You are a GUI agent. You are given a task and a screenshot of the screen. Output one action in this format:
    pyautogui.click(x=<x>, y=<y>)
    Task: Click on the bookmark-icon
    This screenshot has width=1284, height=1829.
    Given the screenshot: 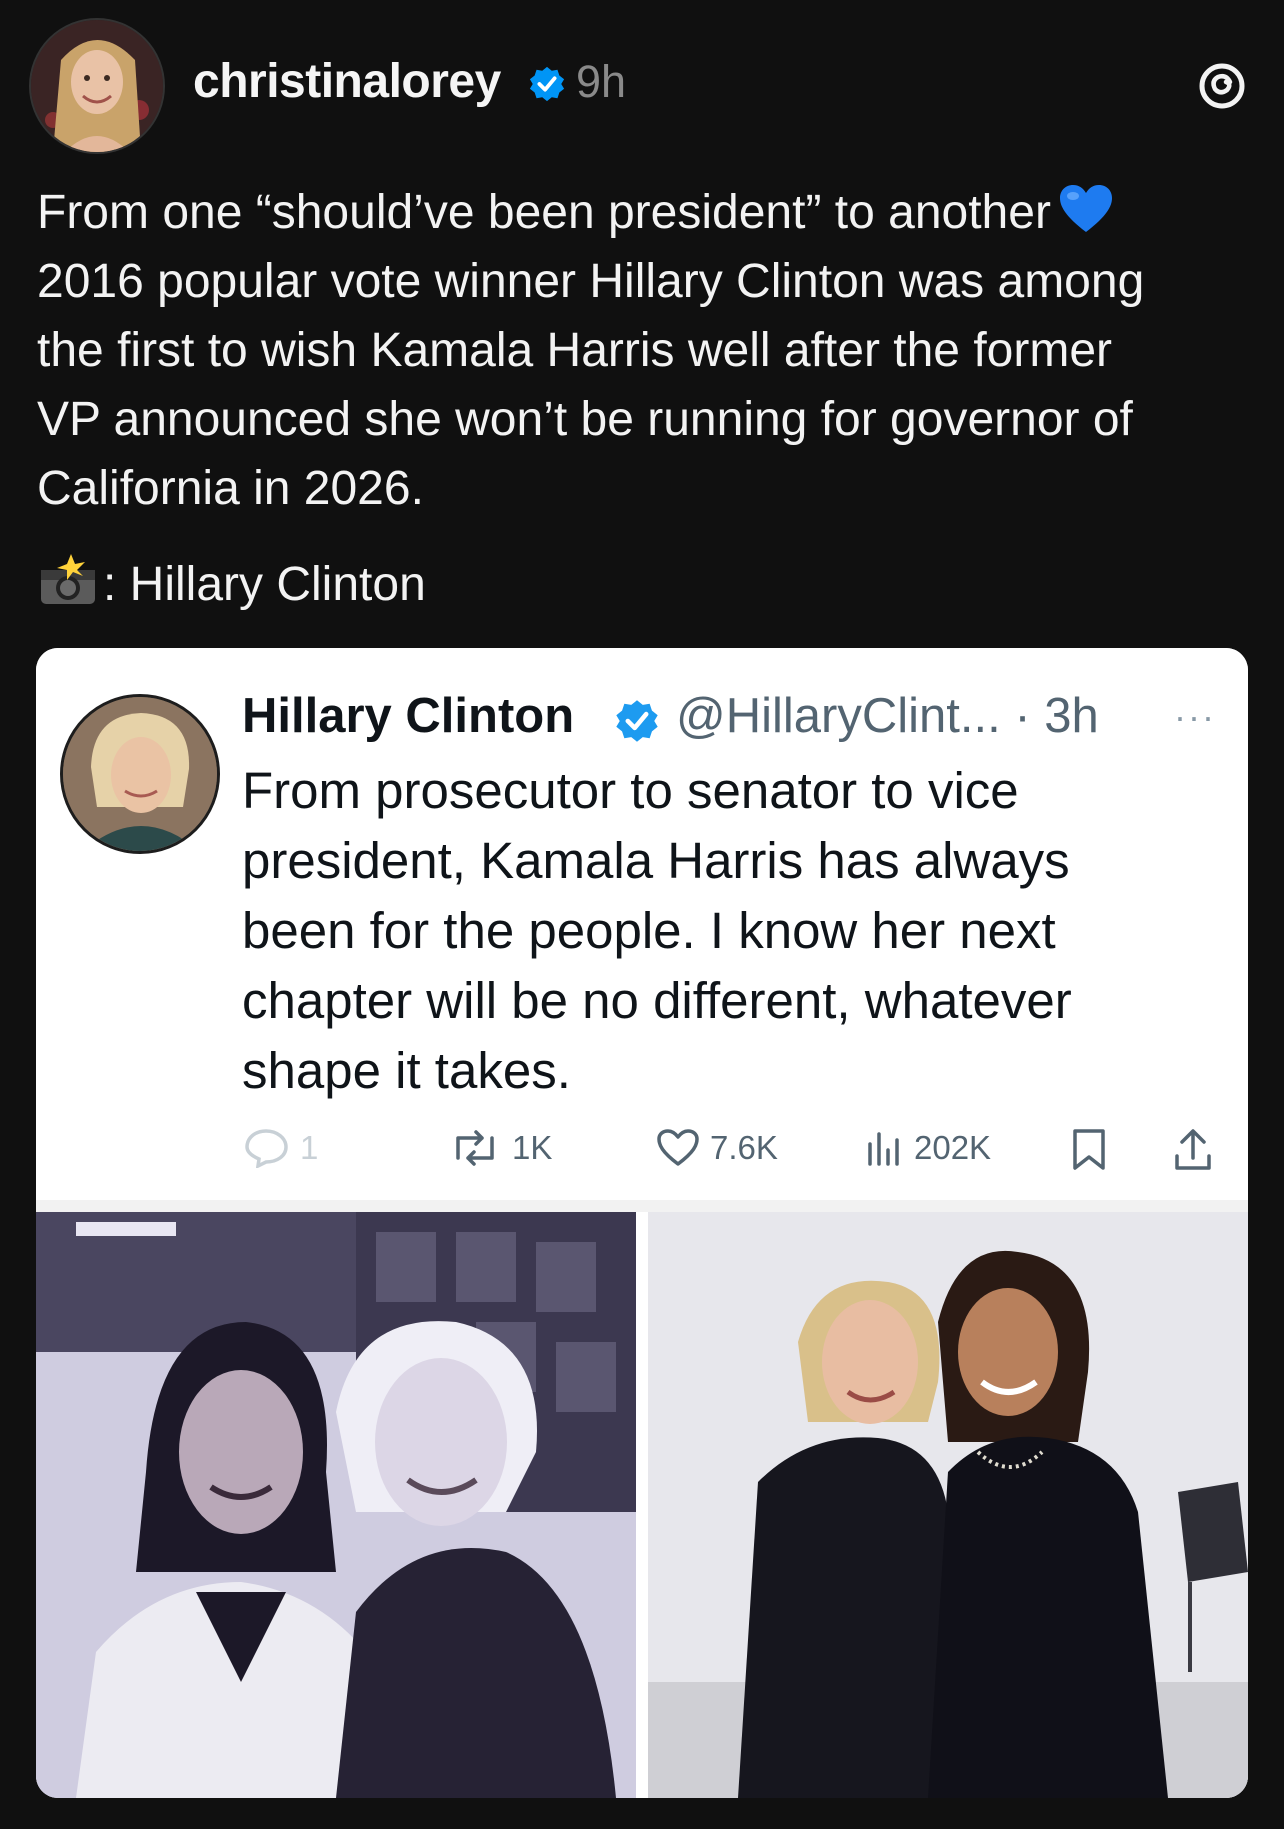 What is the action you would take?
    pyautogui.click(x=1089, y=1149)
    